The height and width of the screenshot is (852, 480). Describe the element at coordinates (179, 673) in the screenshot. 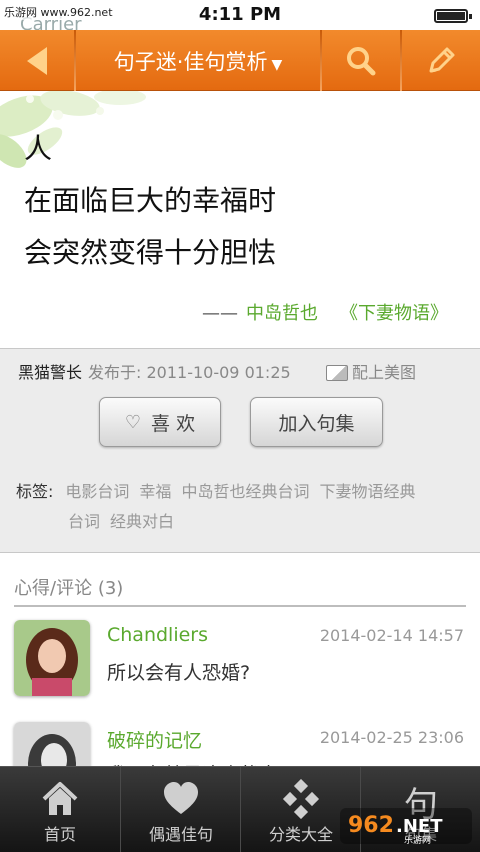

I see `comment-text: 所以会有人恐婚?` at that location.